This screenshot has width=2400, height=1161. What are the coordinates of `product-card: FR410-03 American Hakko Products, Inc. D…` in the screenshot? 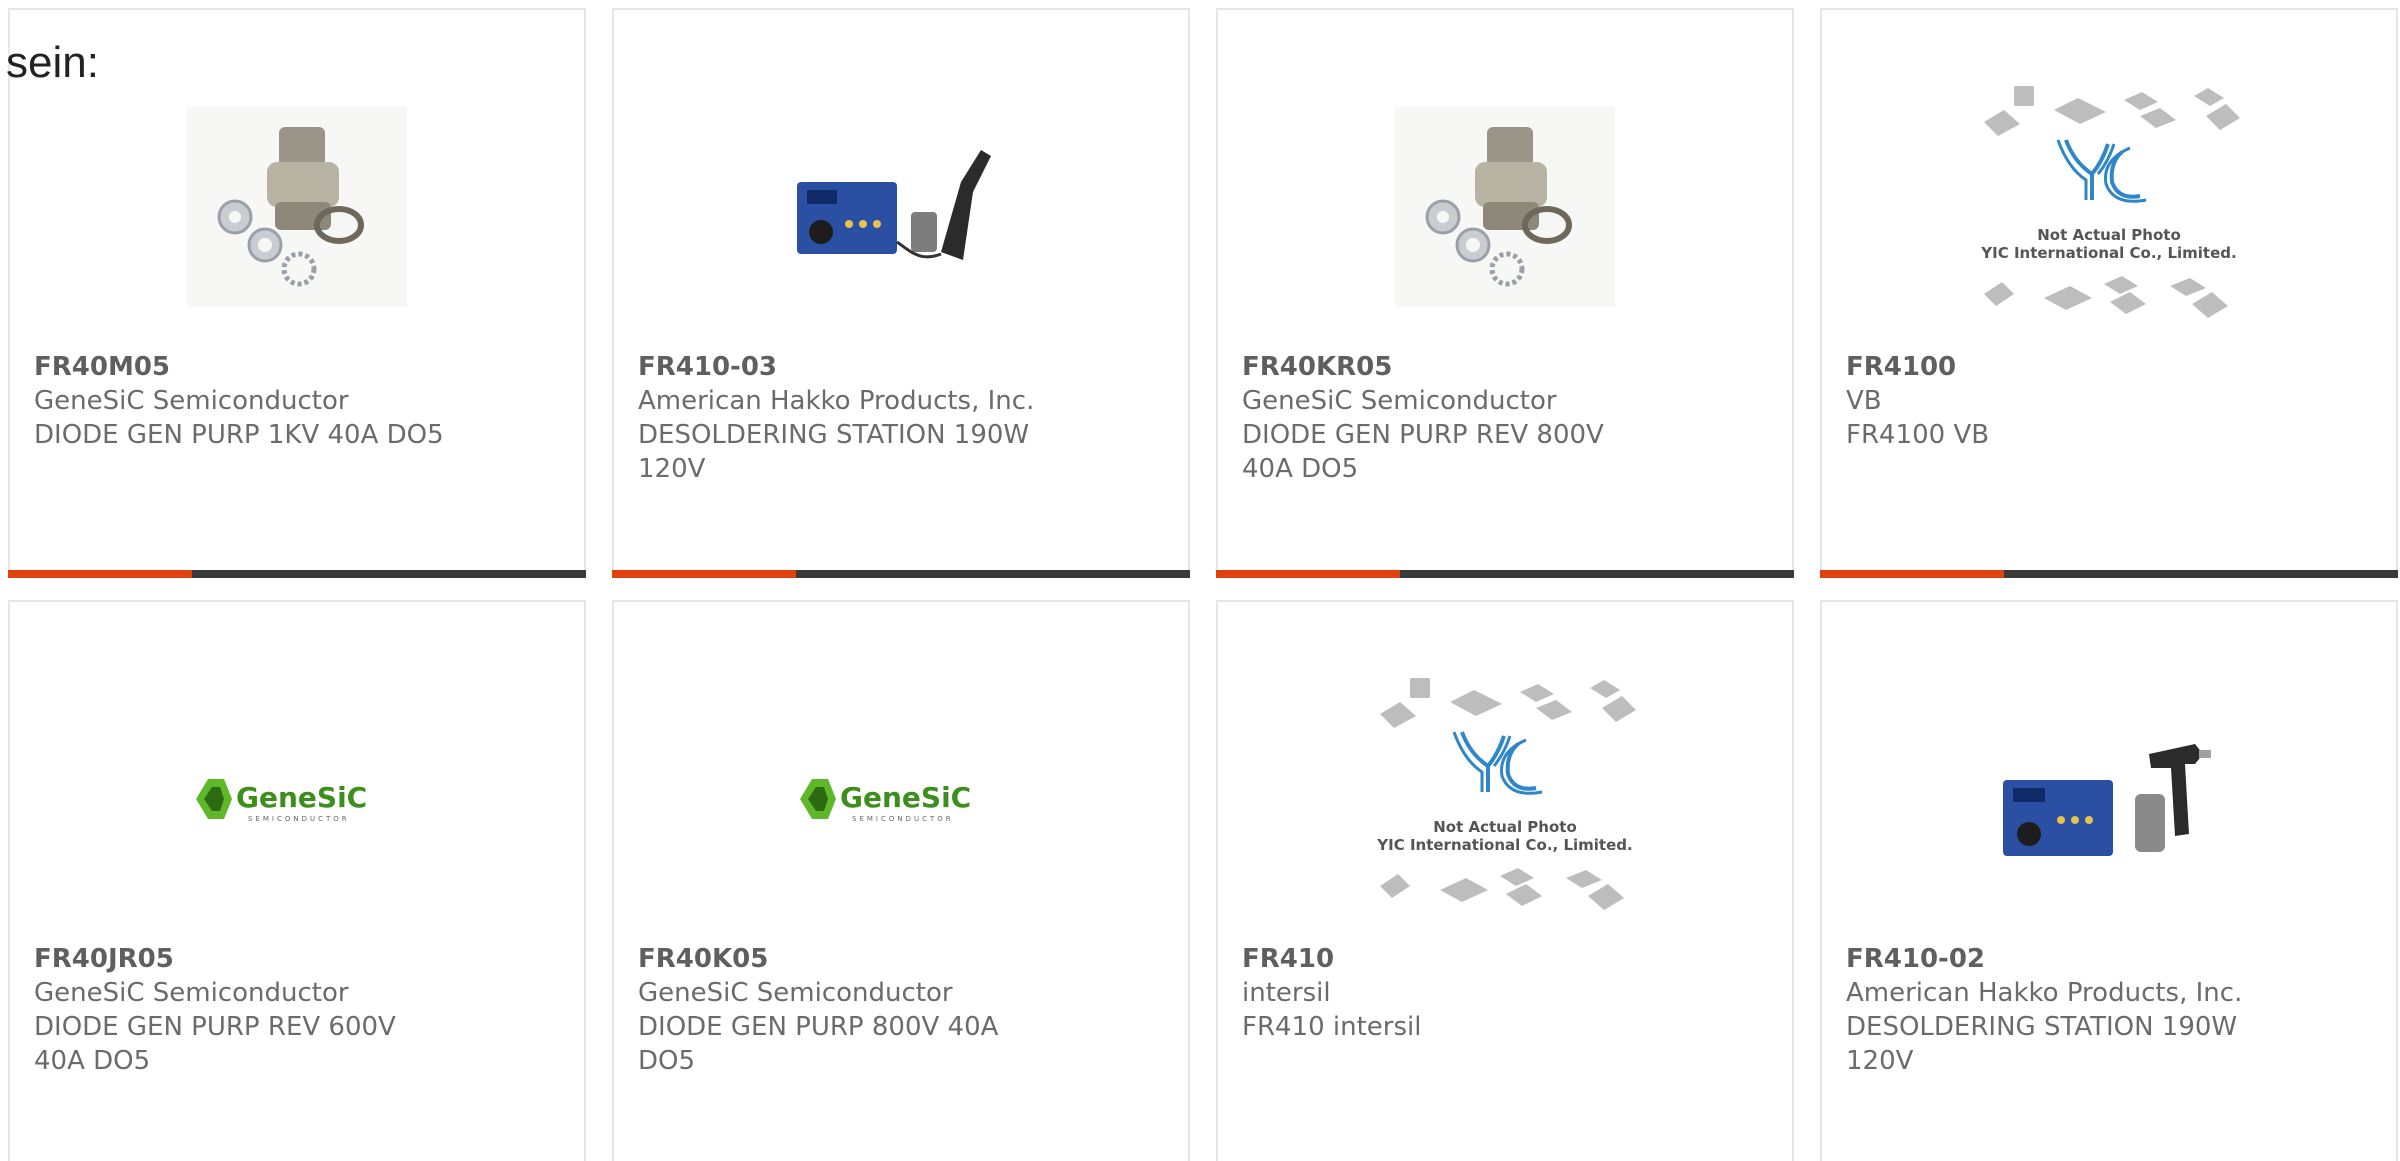 It's located at (901, 293).